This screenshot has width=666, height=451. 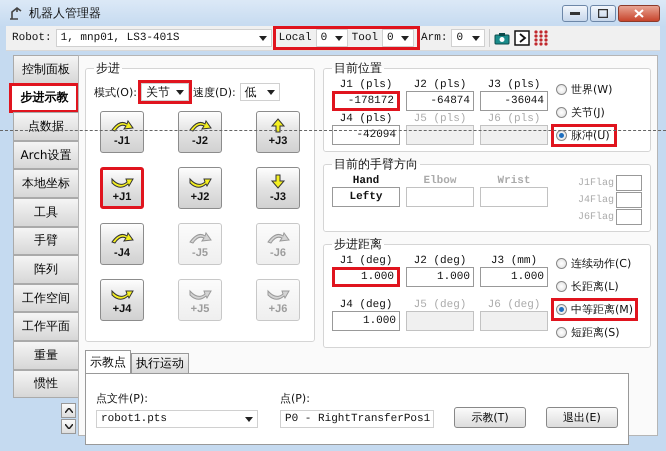 What do you see at coordinates (108, 68) in the screenshot?
I see `group-title: 步进` at bounding box center [108, 68].